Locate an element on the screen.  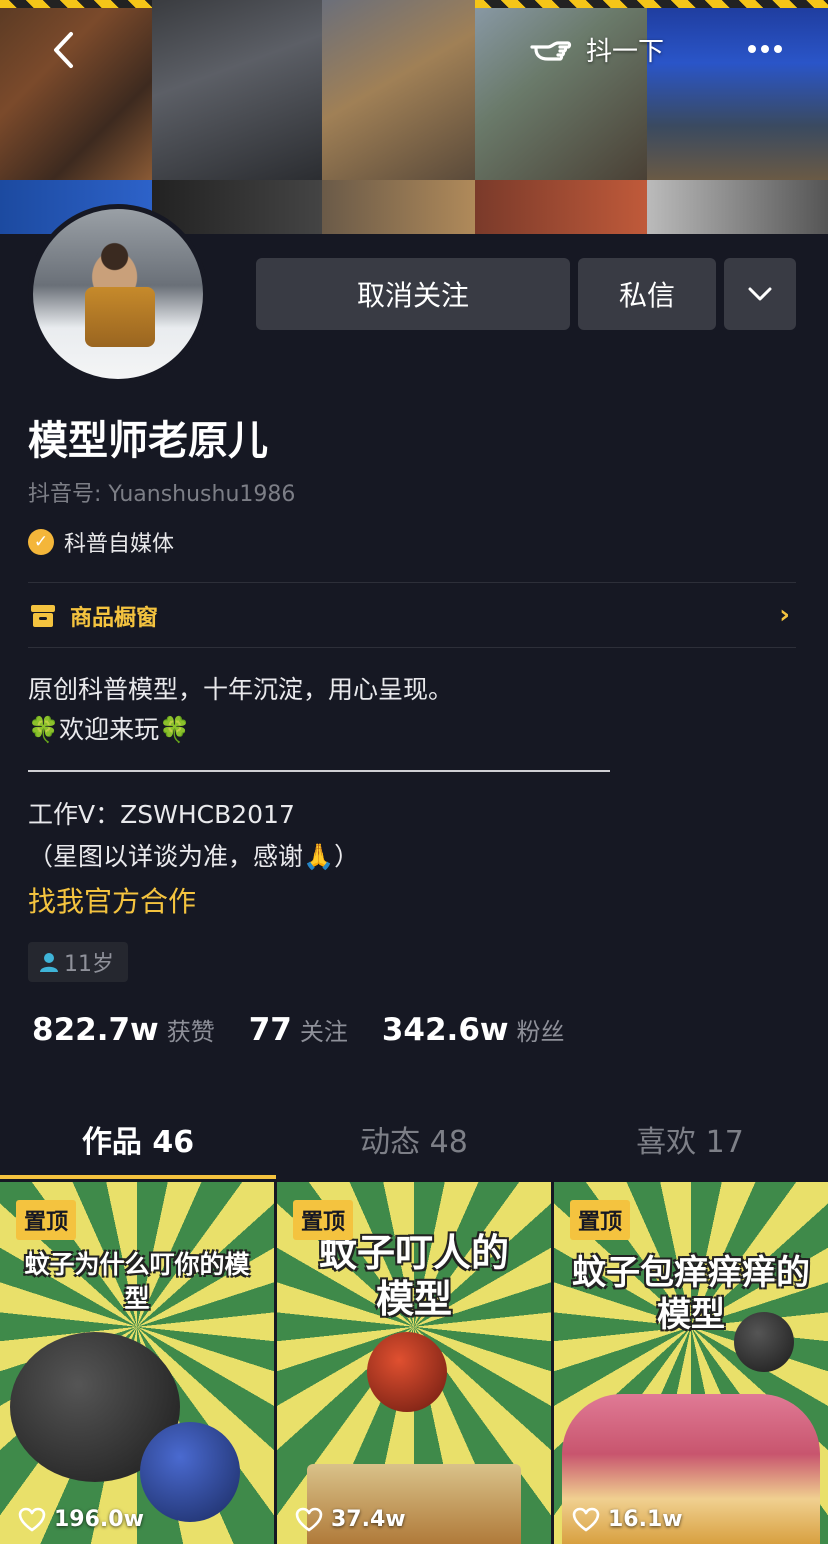
message-button: 私信 is located at coordinates (647, 294).